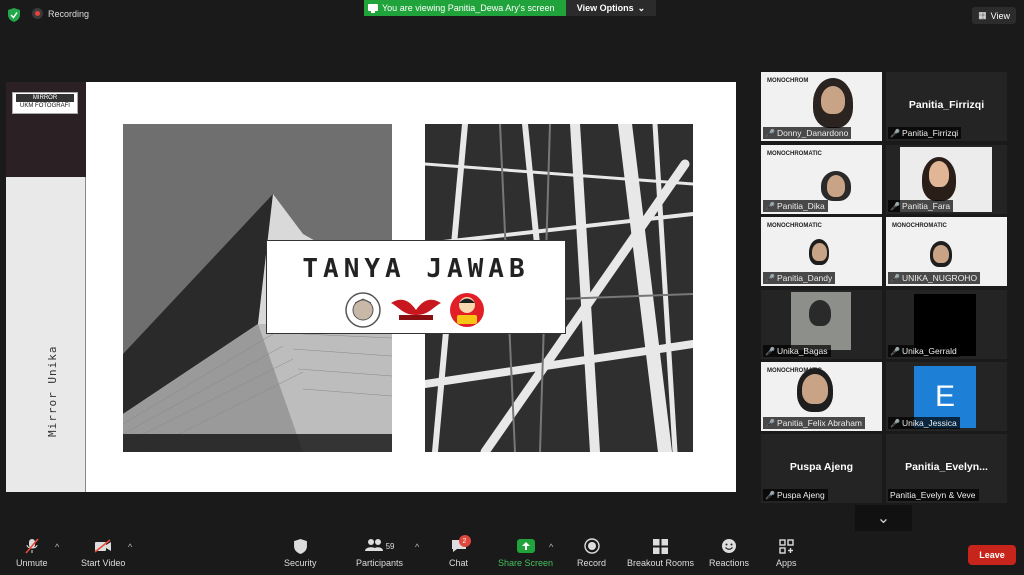 Image resolution: width=1024 pixels, height=575 pixels. Describe the element at coordinates (592, 546) in the screenshot. I see `record-icon` at that location.